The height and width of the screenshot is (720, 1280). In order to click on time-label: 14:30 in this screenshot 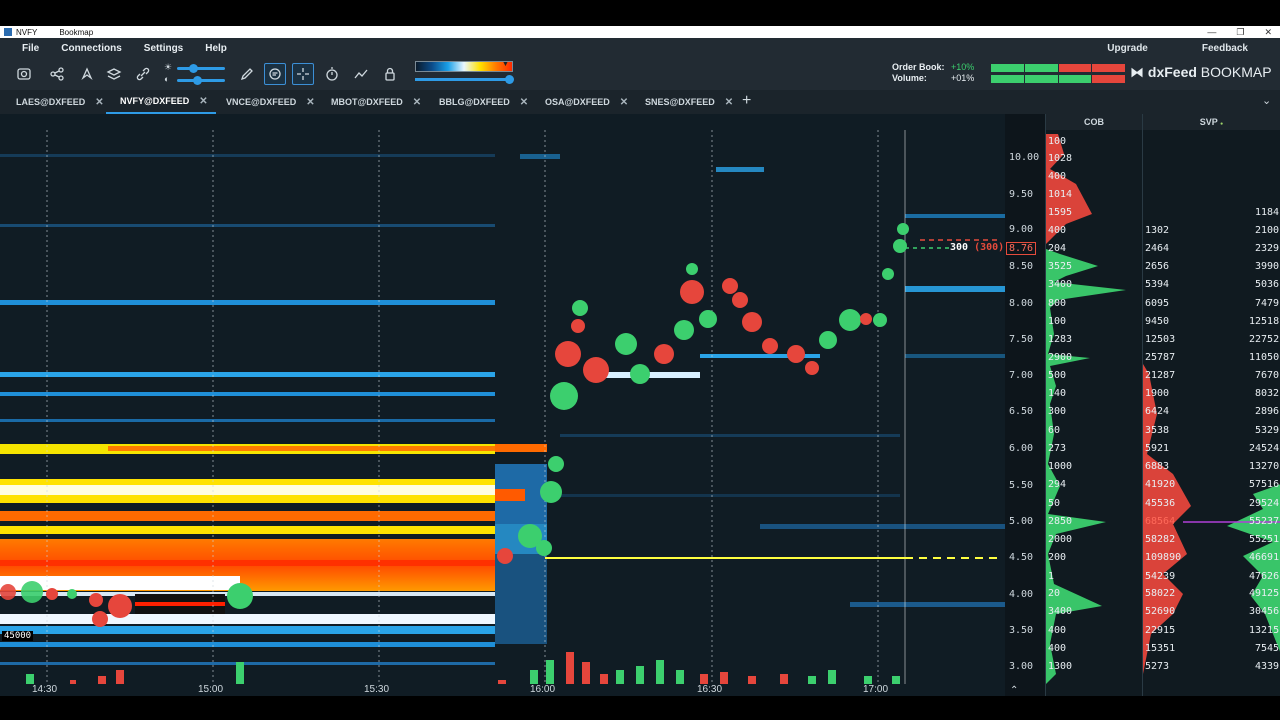, I will do `click(45, 689)`.